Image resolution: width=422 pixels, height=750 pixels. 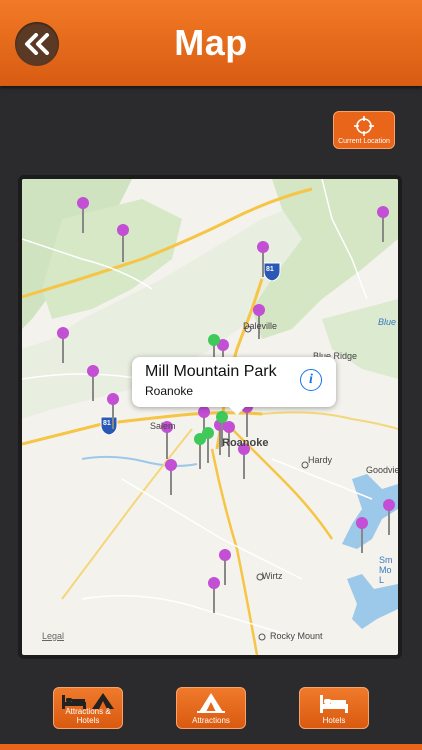 I want to click on bottom-accent-strip, so click(x=211, y=747).